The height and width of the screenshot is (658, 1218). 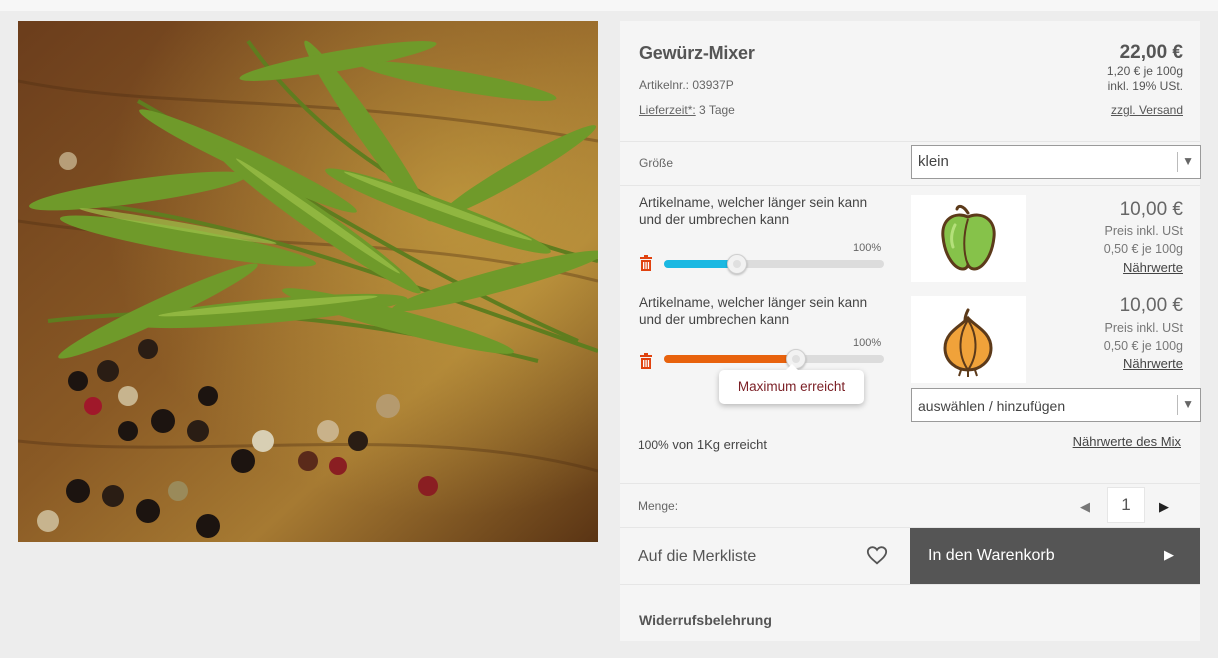 I want to click on unit-price: 1,20 € je 100g, so click(x=1144, y=71).